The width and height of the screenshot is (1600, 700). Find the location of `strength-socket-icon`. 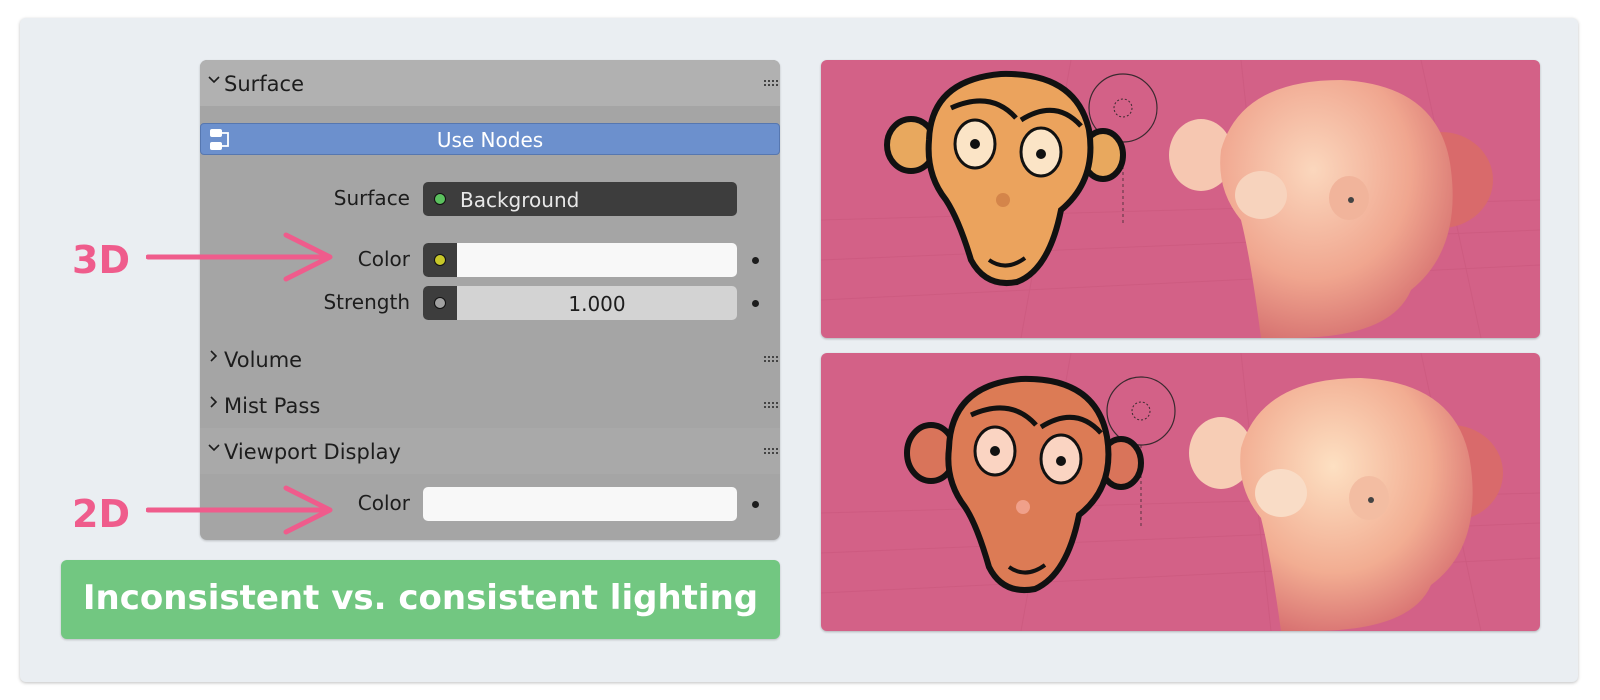

strength-socket-icon is located at coordinates (440, 303).